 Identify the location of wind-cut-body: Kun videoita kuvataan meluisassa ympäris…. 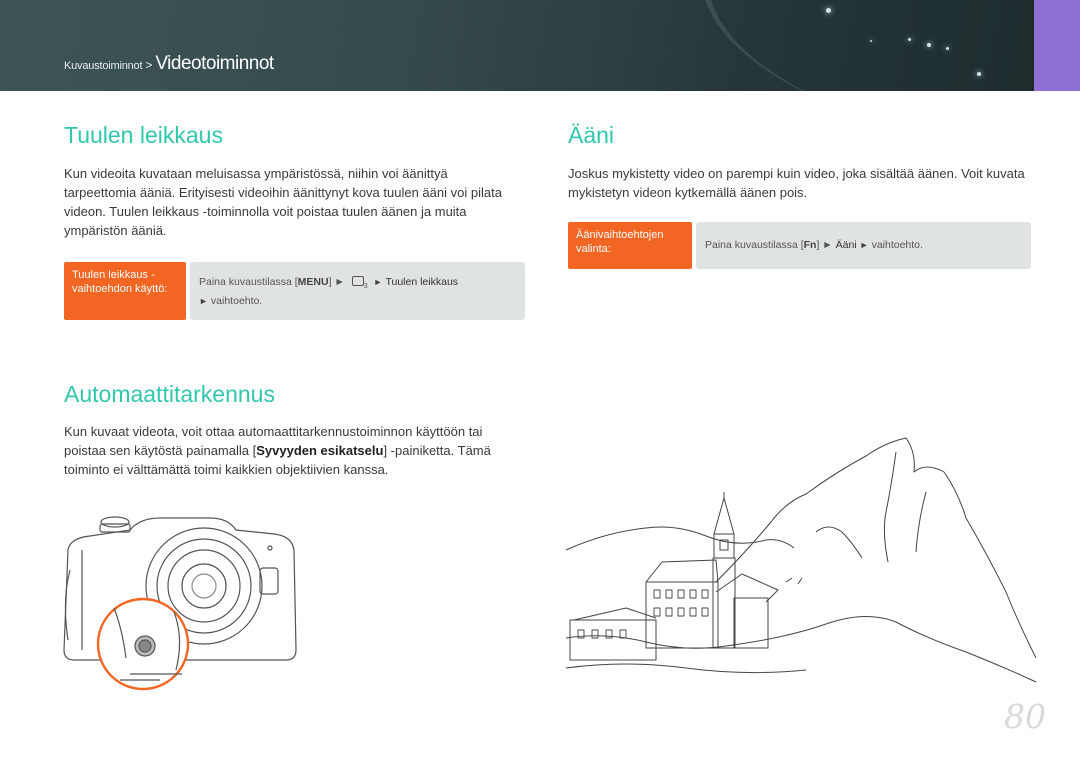
(283, 202).